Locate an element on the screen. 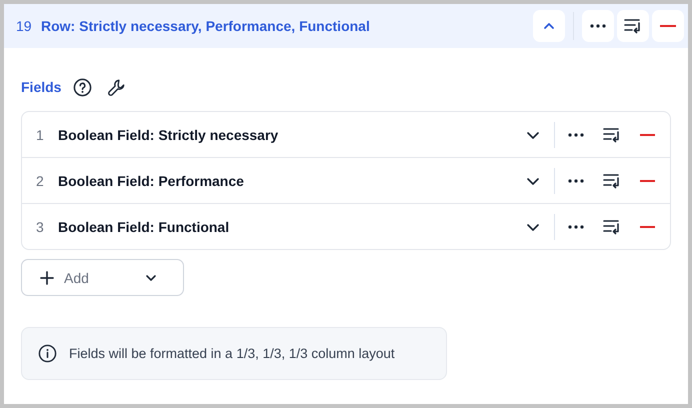  more-button is located at coordinates (598, 26).